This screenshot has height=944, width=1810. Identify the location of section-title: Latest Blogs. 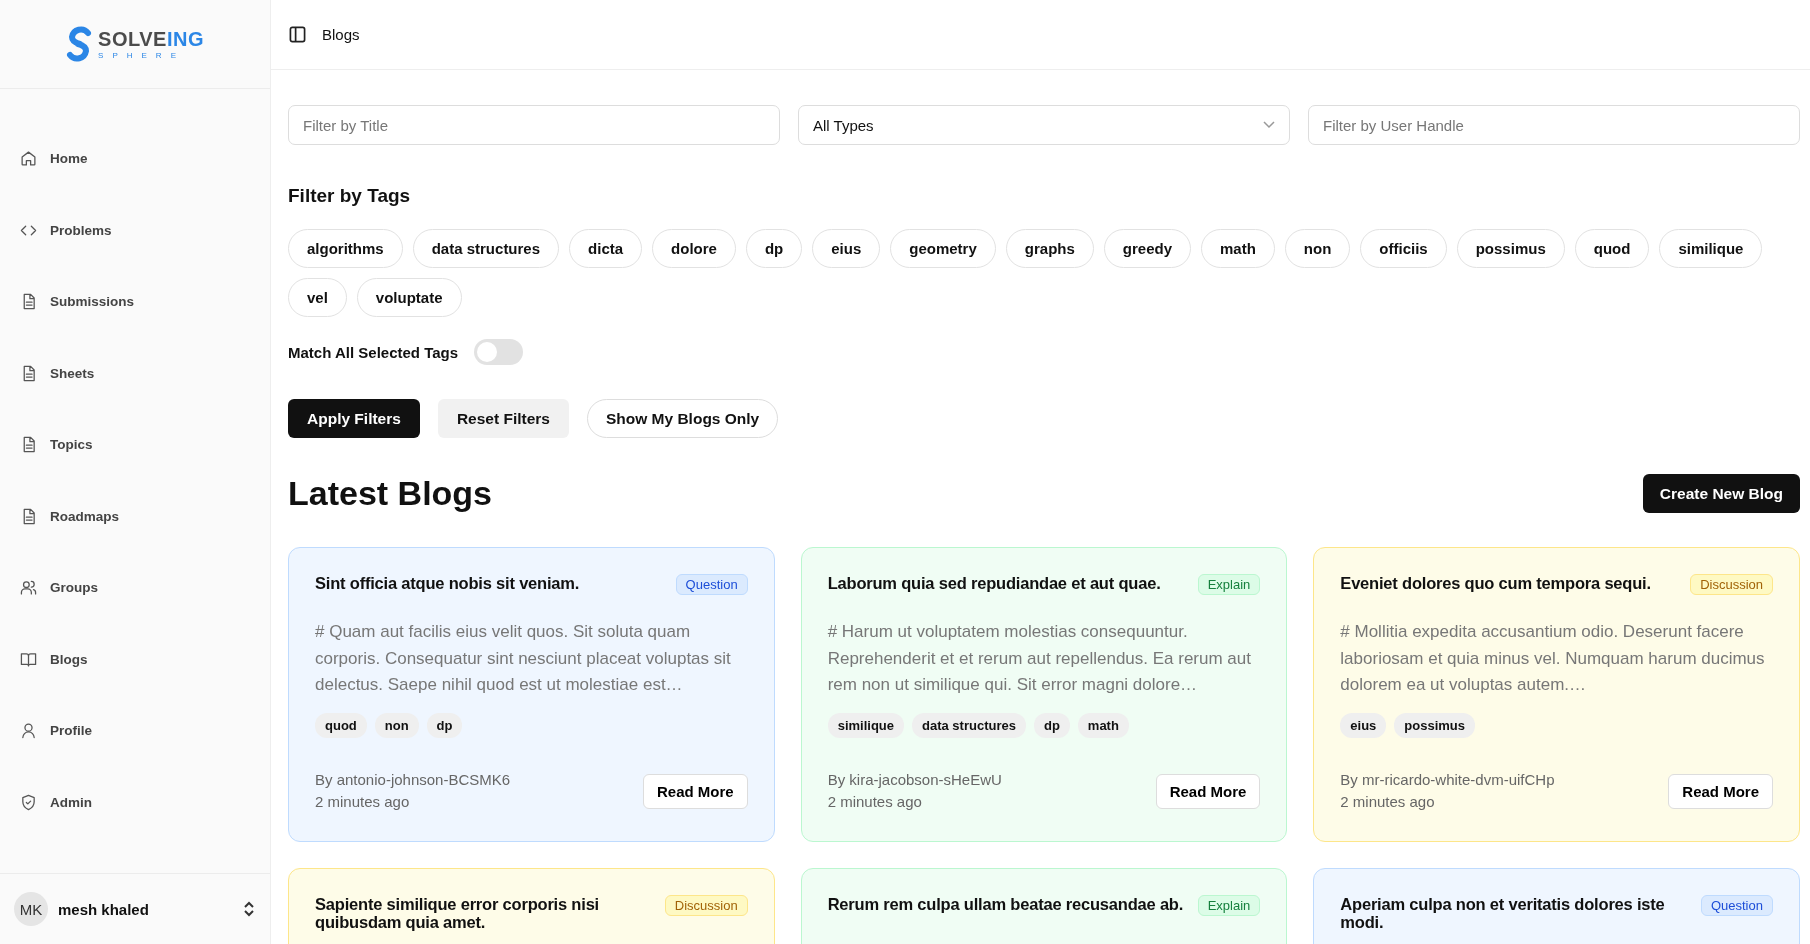
(390, 493).